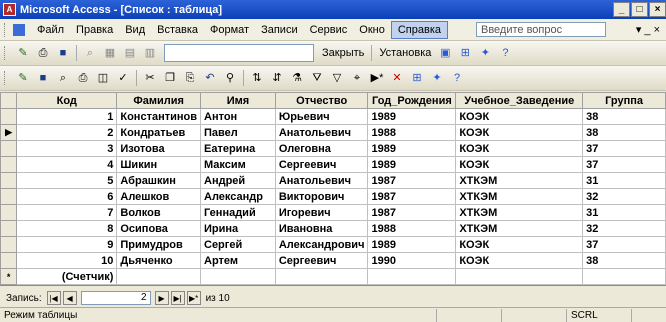 The image size is (666, 322). Describe the element at coordinates (67, 260) in the screenshot. I see `cell-id: 10` at that location.